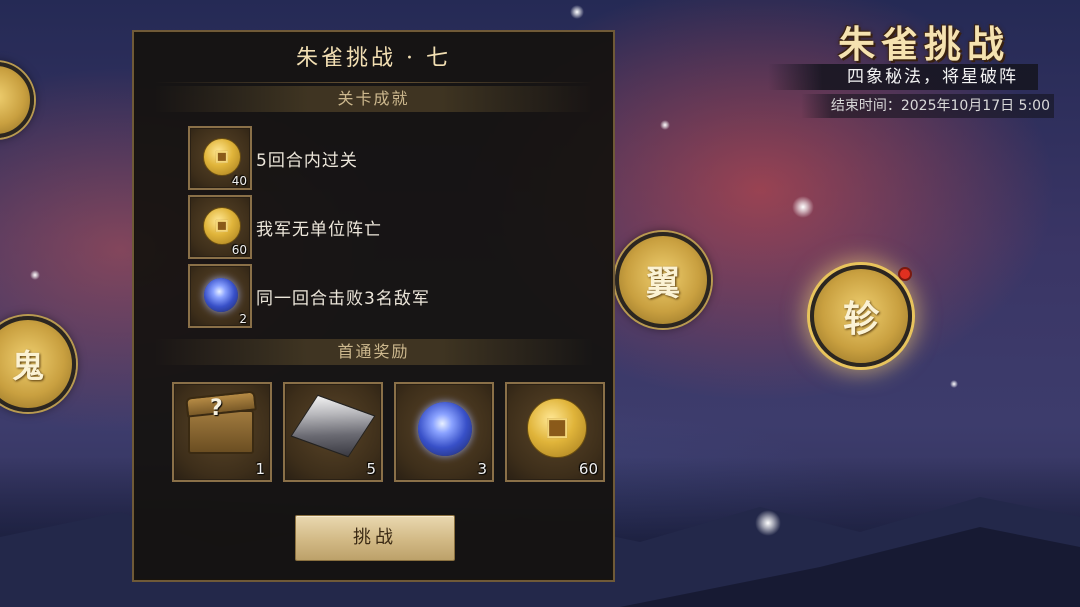 This screenshot has height=607, width=1080. I want to click on reward-count: 40, so click(239, 181).